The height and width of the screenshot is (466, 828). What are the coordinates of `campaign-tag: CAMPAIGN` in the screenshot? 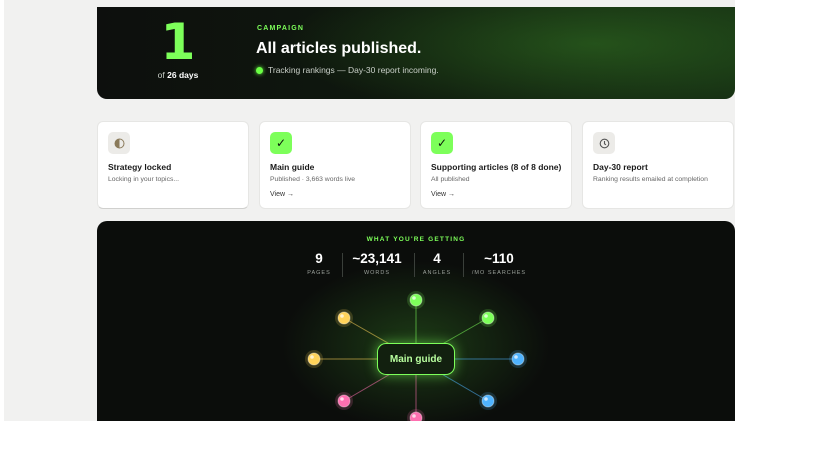 It's located at (281, 28).